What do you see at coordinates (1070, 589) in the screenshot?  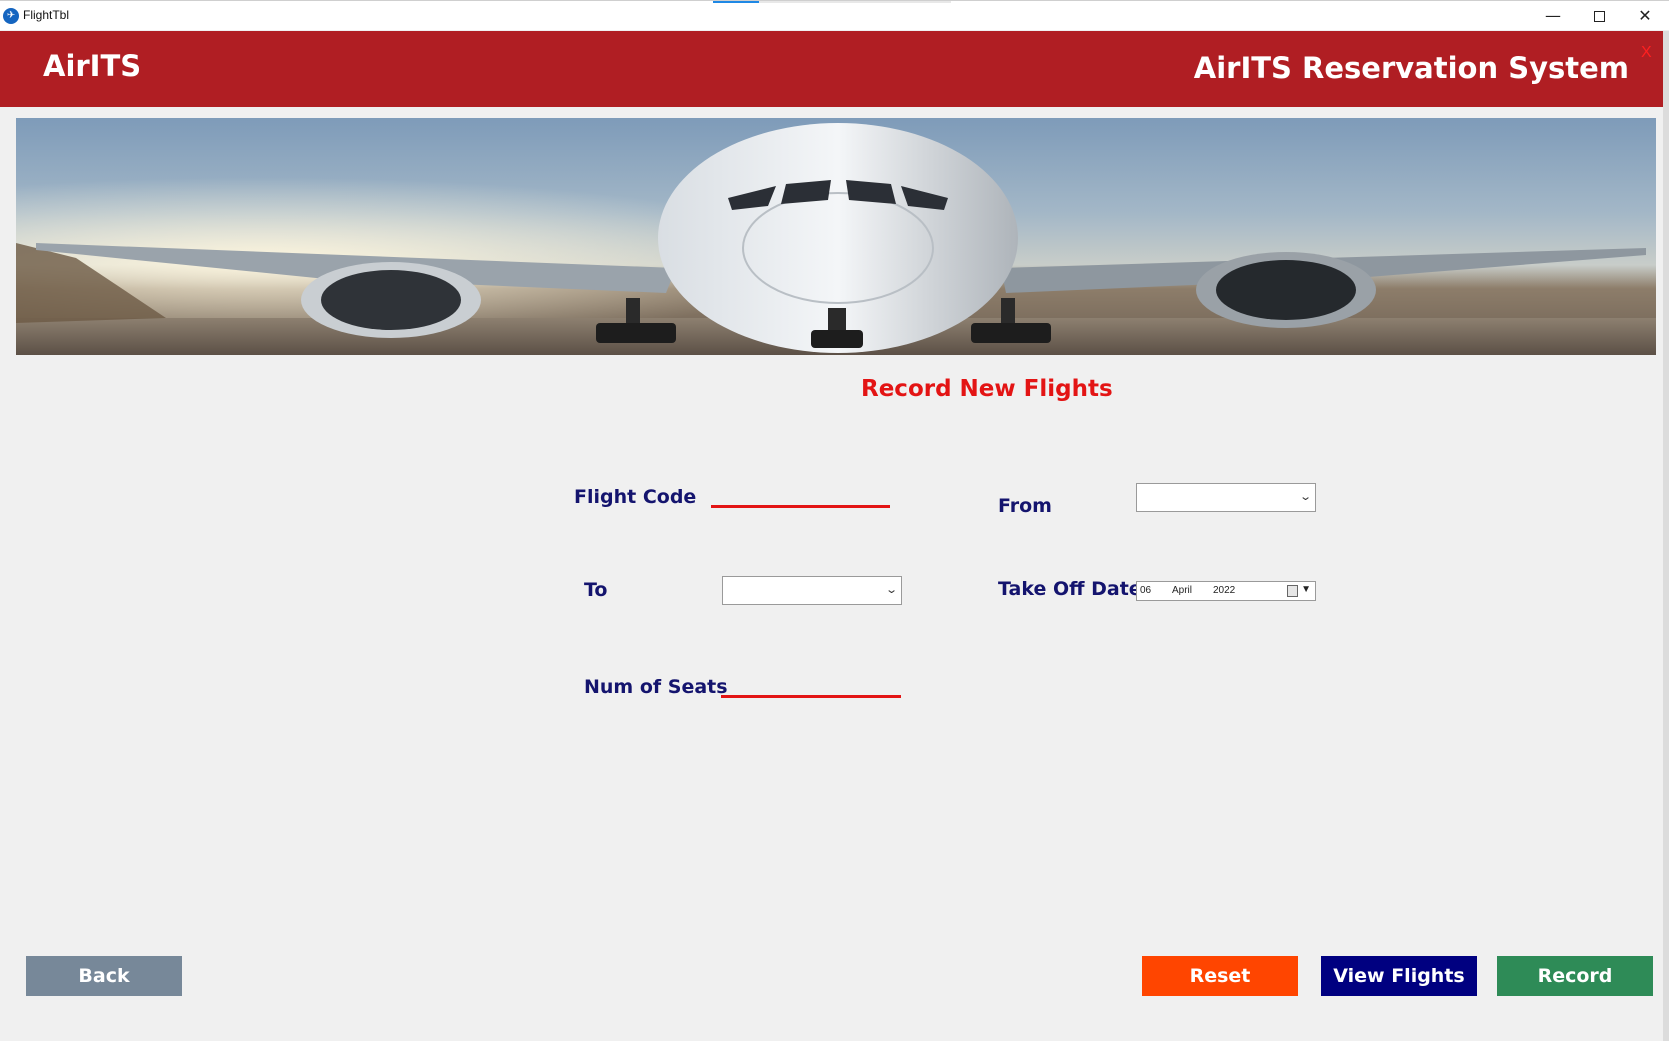 I see `take-off-date-label: Take Off Date` at bounding box center [1070, 589].